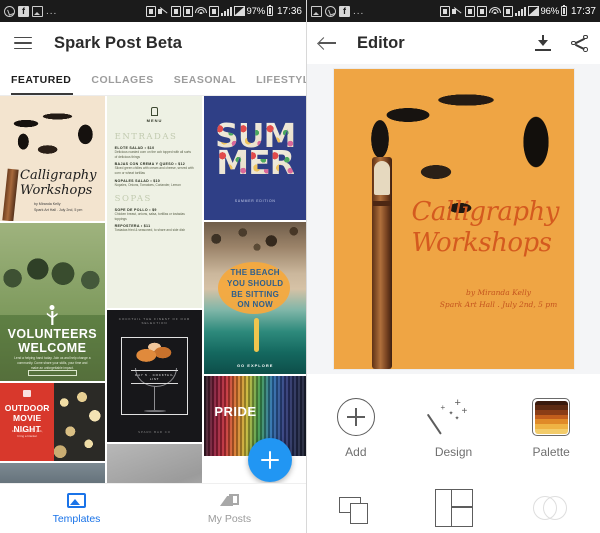  I want to click on tool-layout: Layout, so click(454, 506).